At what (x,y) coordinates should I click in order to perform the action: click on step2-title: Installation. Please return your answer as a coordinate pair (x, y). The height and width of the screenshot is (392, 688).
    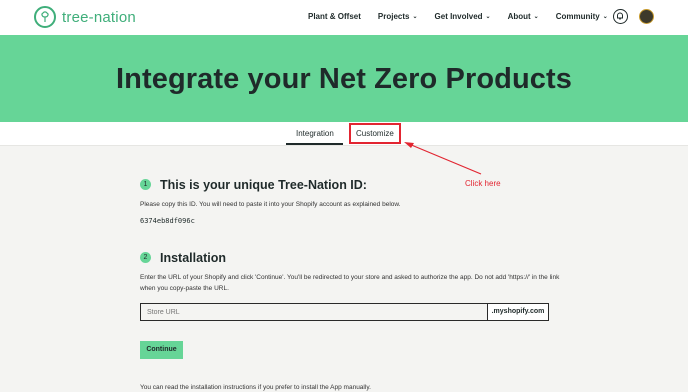
    Looking at the image, I should click on (193, 258).